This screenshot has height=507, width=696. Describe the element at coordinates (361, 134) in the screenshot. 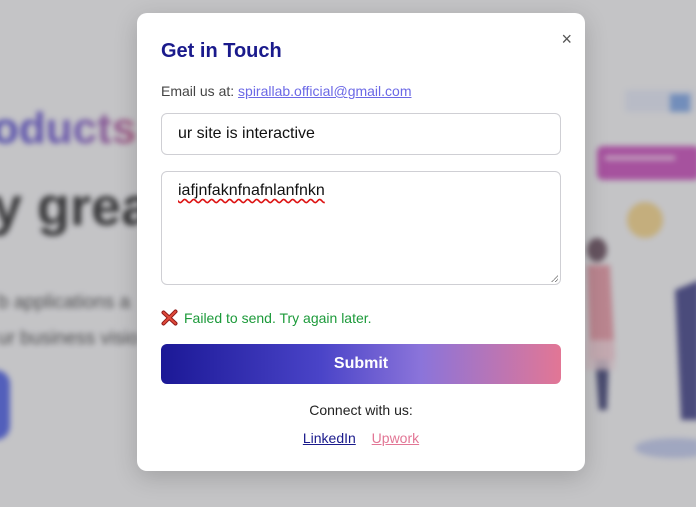

I see `subject-input: ur site is interactive` at that location.